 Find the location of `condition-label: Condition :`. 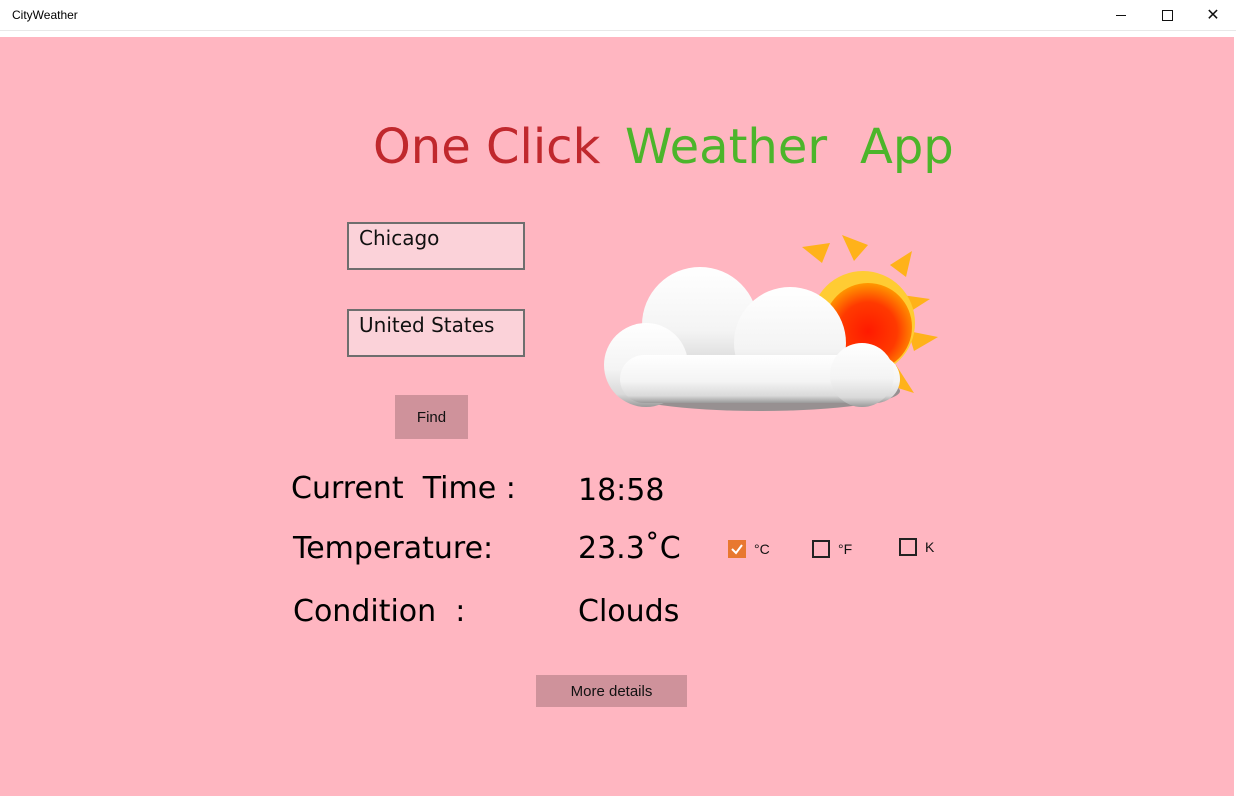

condition-label: Condition : is located at coordinates (379, 611).